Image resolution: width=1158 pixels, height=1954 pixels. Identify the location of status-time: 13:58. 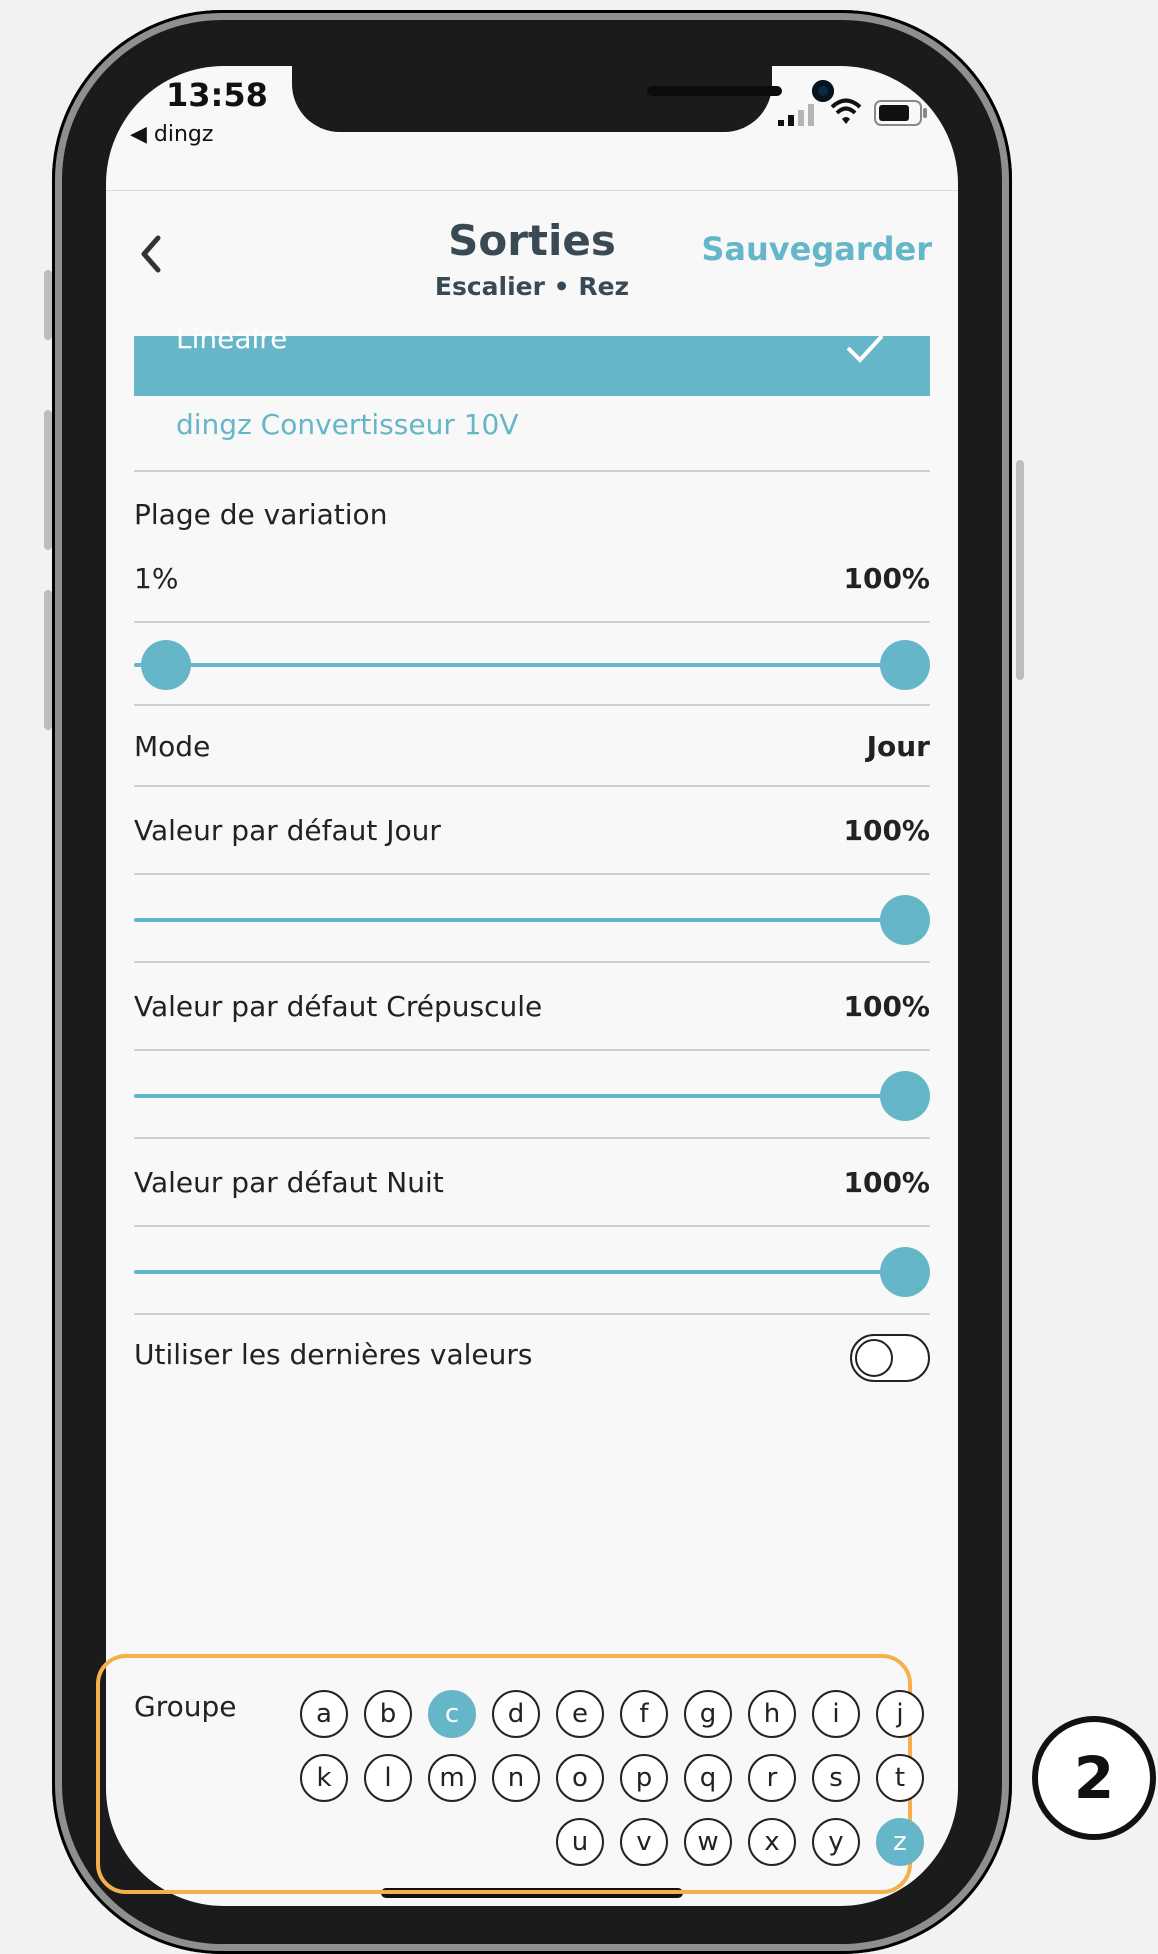
(217, 95).